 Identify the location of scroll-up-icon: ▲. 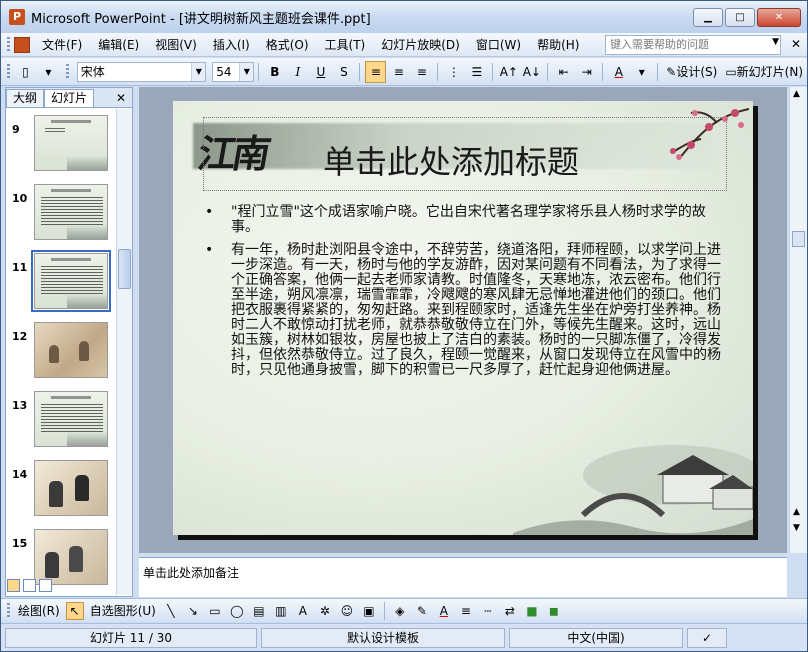
(796, 94).